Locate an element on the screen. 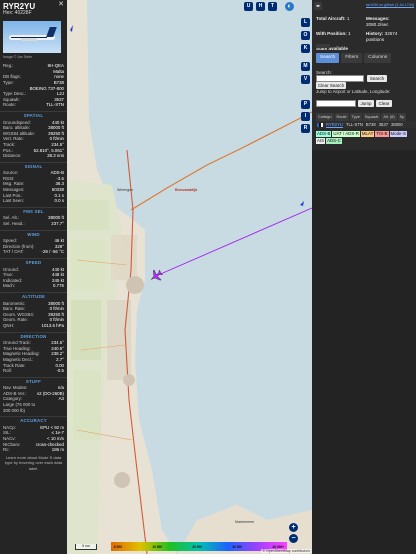 The width and height of the screenshot is (416, 554). clear-search-button: Clear Search is located at coordinates (331, 85).